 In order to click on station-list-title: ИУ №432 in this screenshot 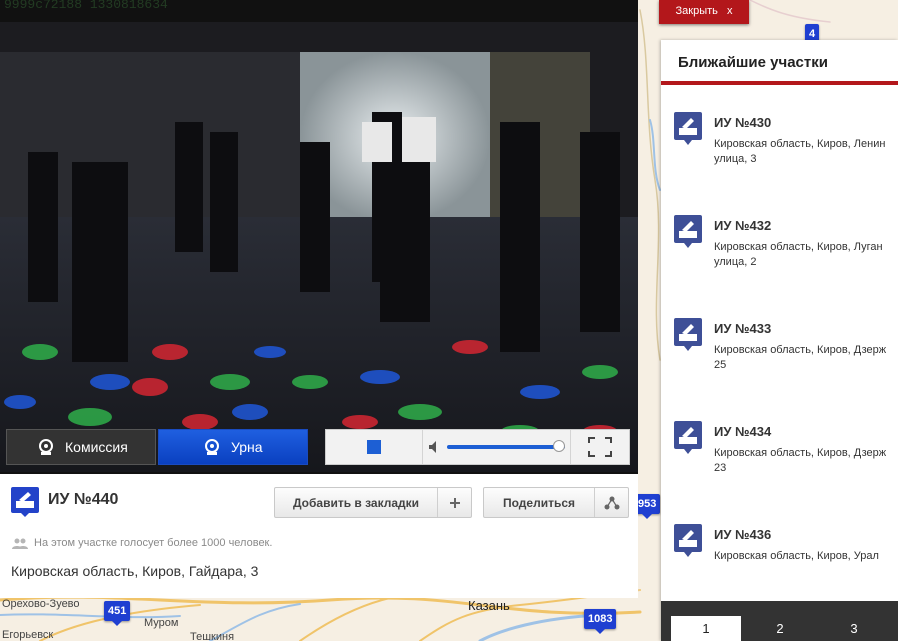, I will do `click(743, 225)`.